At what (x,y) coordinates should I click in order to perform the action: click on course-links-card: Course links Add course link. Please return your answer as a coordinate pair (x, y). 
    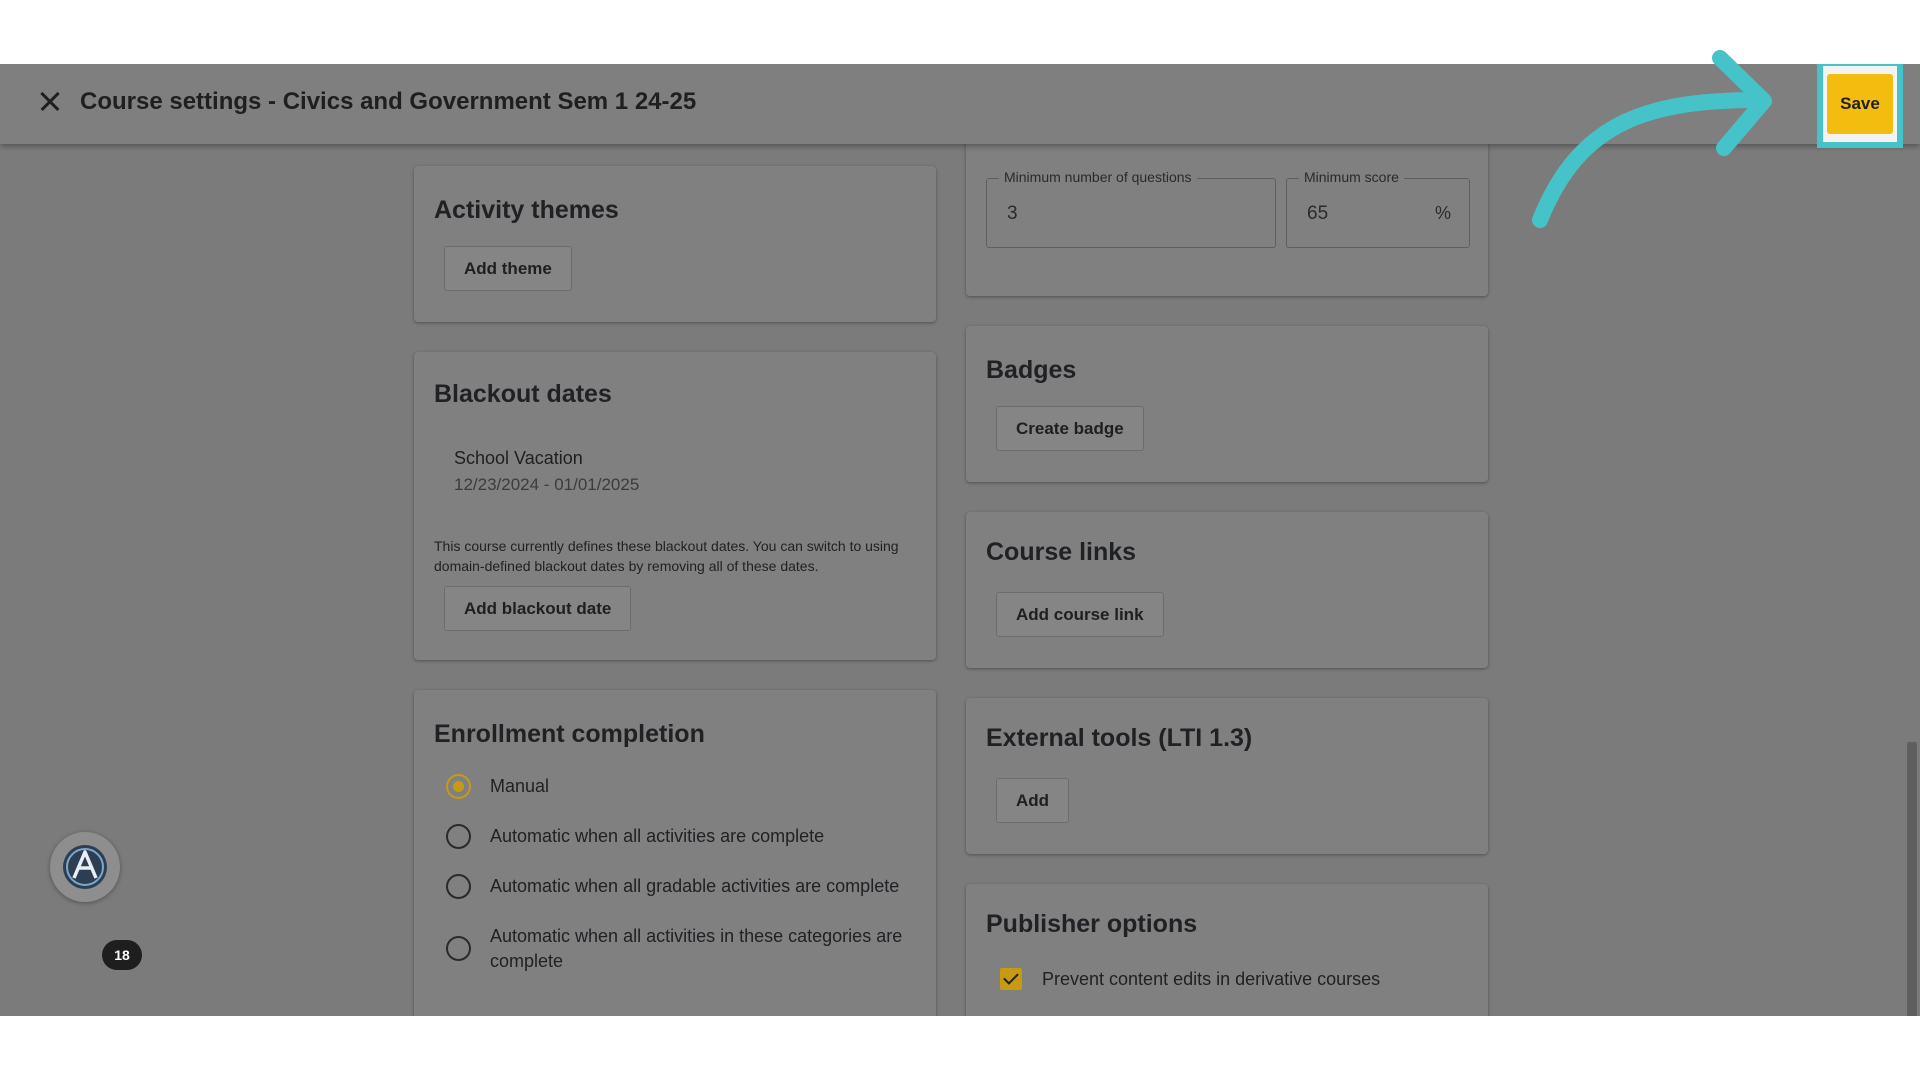
    Looking at the image, I should click on (1227, 590).